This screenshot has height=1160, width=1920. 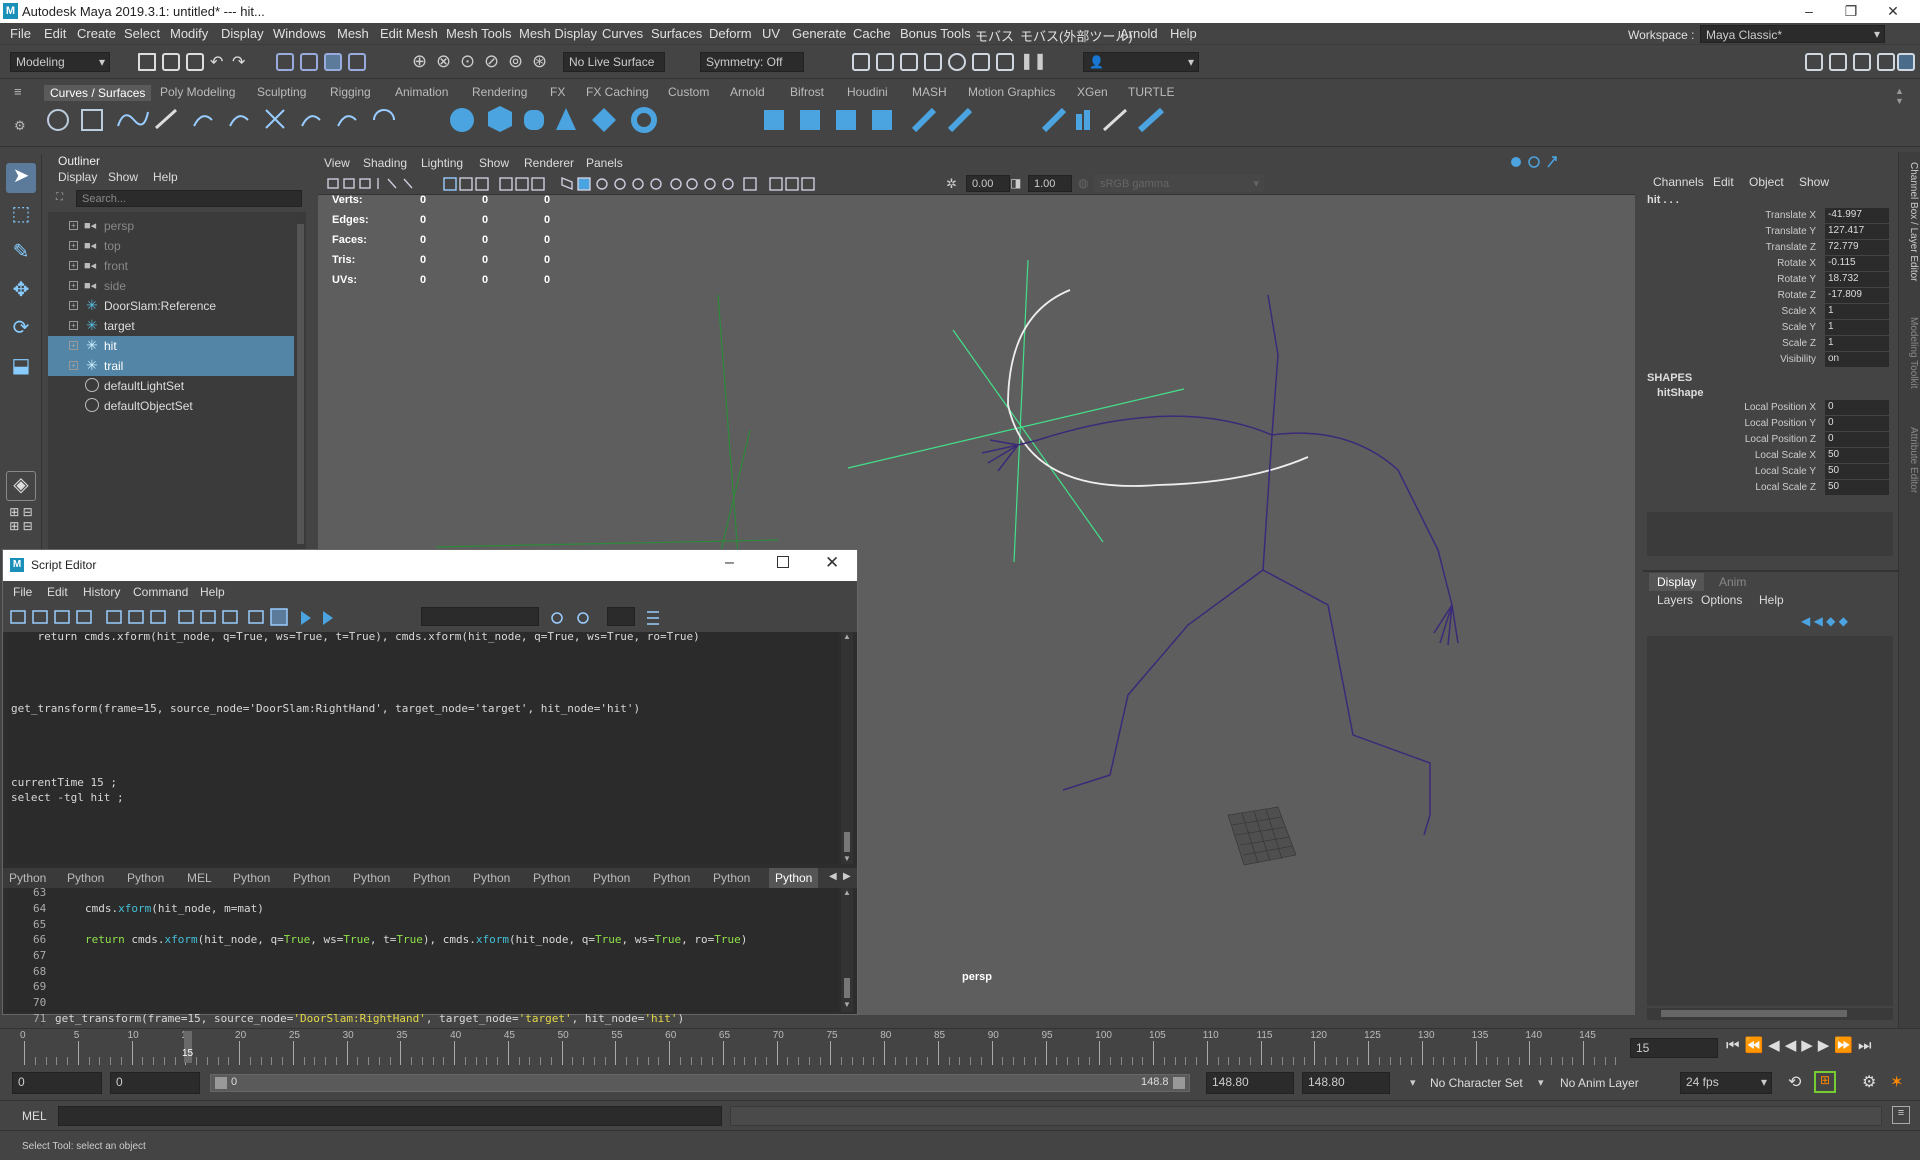 I want to click on command-language-label: MEL, so click(x=34, y=1116).